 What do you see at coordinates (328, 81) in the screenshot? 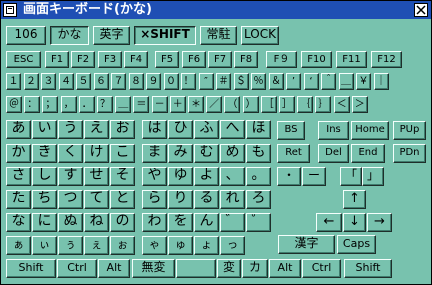
I see `number-row-key-18: ＾` at bounding box center [328, 81].